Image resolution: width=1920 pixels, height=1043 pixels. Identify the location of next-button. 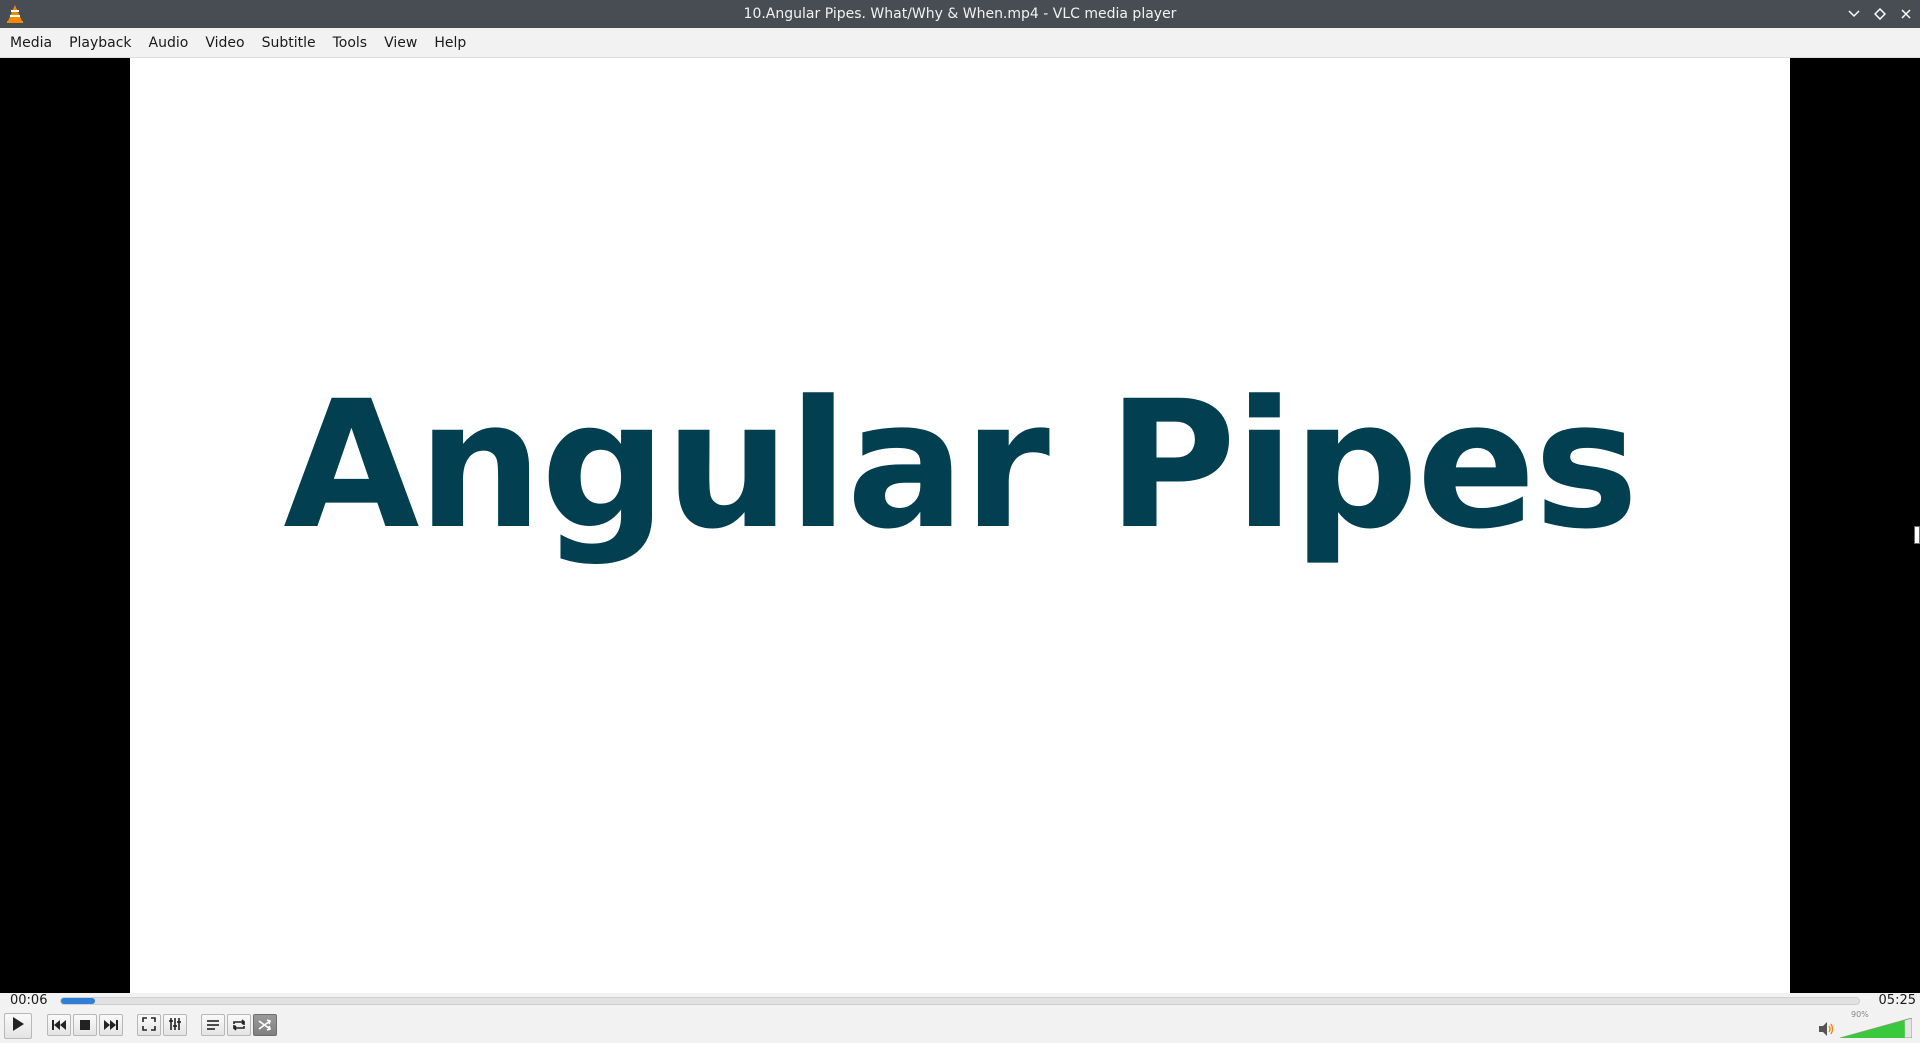
(111, 1025).